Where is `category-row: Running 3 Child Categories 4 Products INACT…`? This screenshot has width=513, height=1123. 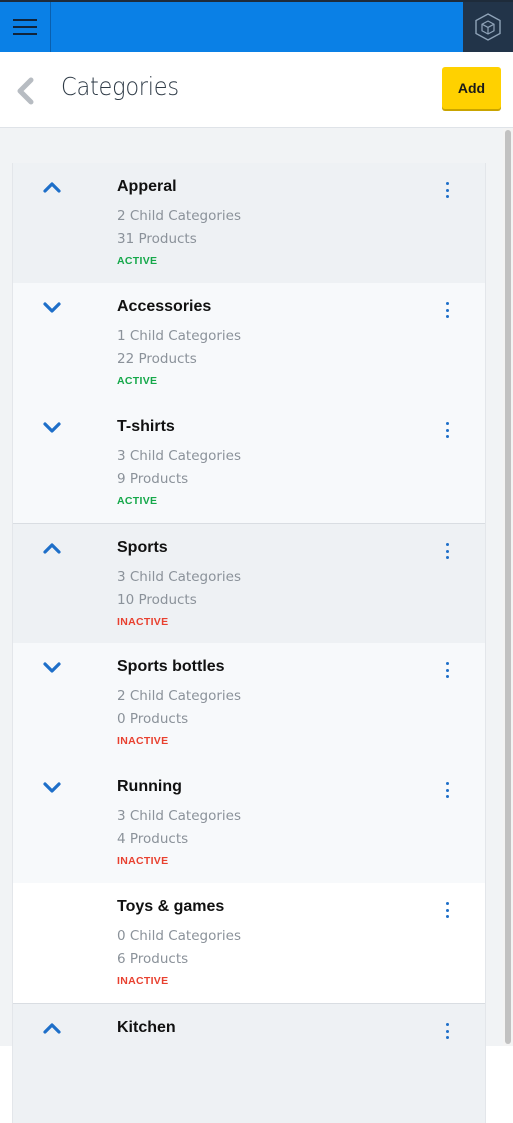 category-row: Running 3 Child Categories 4 Products INACT… is located at coordinates (249, 823).